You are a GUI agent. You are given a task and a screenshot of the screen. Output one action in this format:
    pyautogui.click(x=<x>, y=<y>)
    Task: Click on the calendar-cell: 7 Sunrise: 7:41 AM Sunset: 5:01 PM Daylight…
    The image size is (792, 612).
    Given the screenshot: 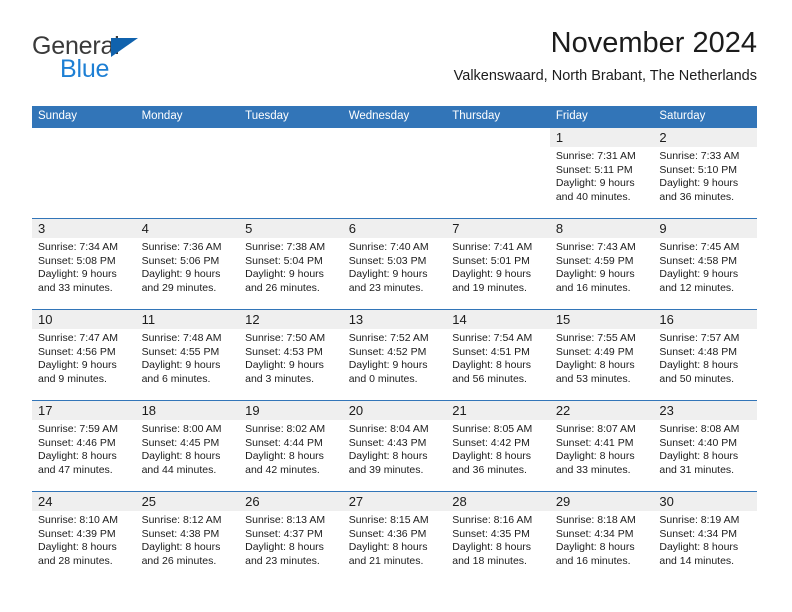 What is the action you would take?
    pyautogui.click(x=498, y=264)
    